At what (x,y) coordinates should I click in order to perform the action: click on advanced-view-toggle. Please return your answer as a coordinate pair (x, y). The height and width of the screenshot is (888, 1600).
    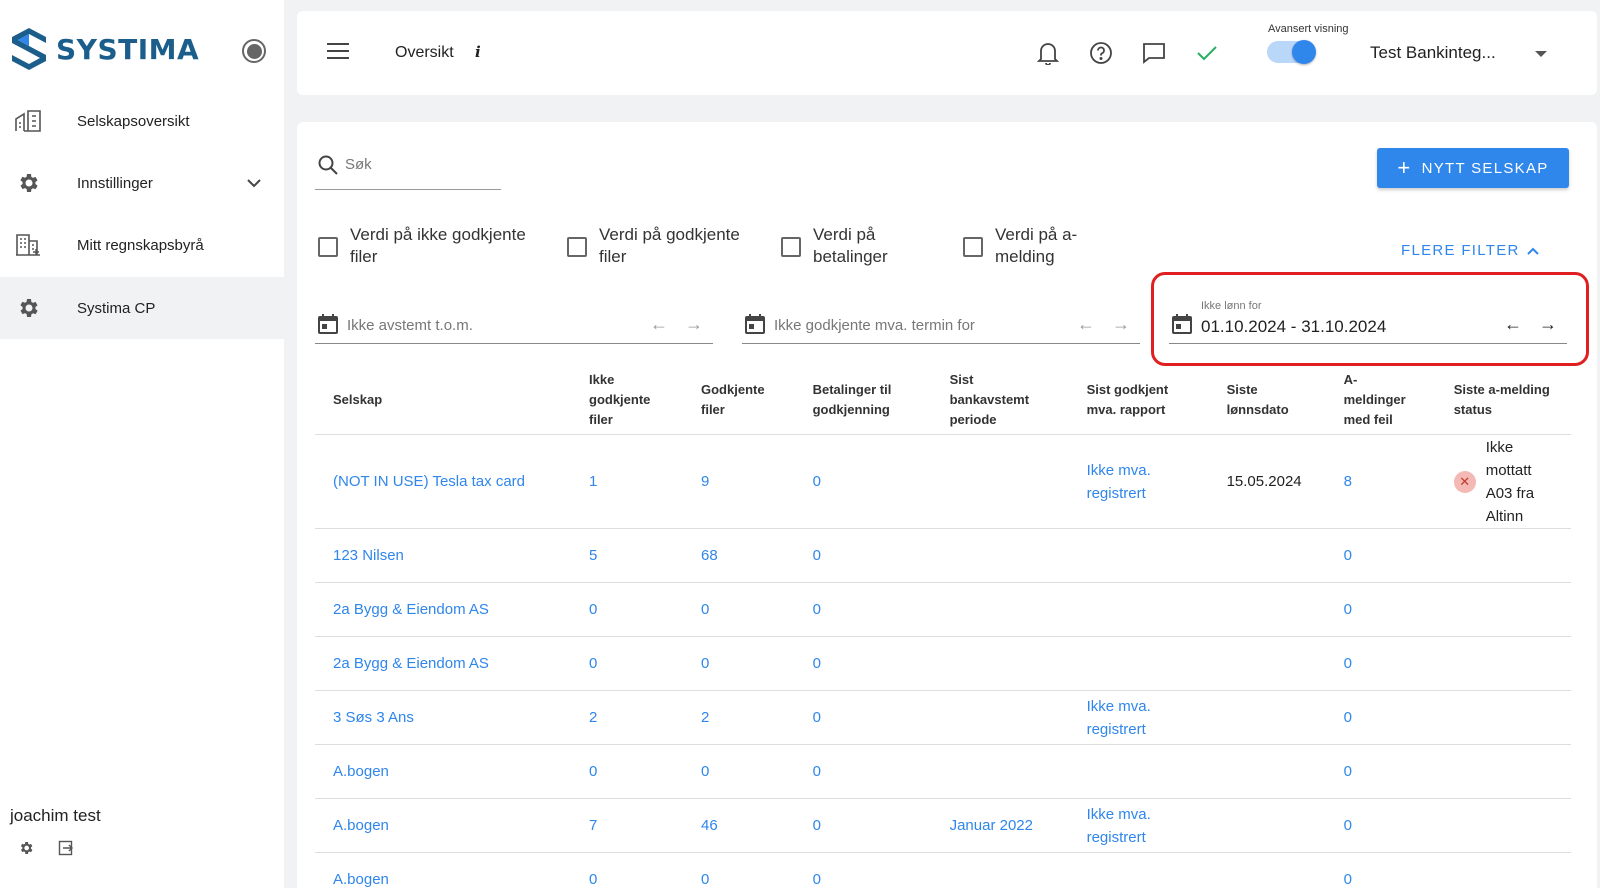
    Looking at the image, I should click on (1291, 52).